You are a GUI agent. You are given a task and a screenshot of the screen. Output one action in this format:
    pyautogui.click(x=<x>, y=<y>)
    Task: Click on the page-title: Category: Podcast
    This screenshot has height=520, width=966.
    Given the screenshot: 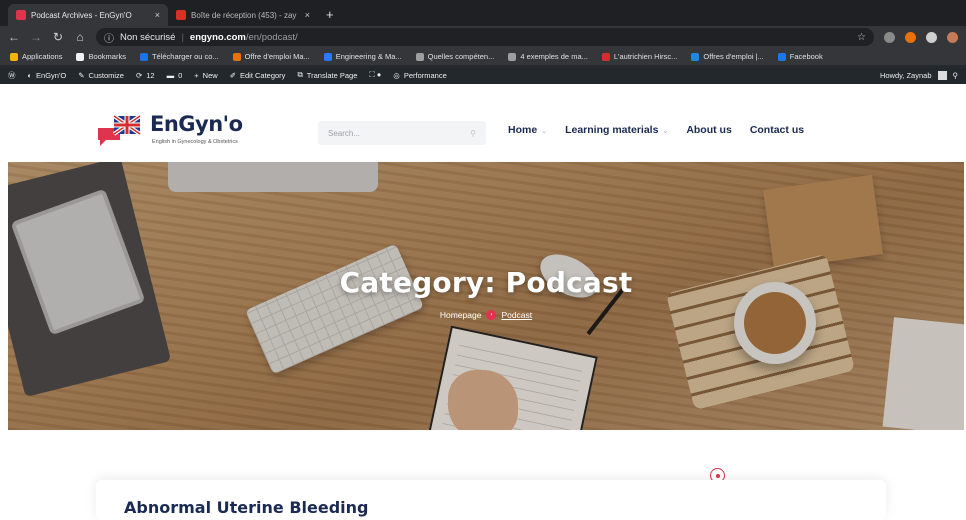 What is the action you would take?
    pyautogui.click(x=486, y=282)
    